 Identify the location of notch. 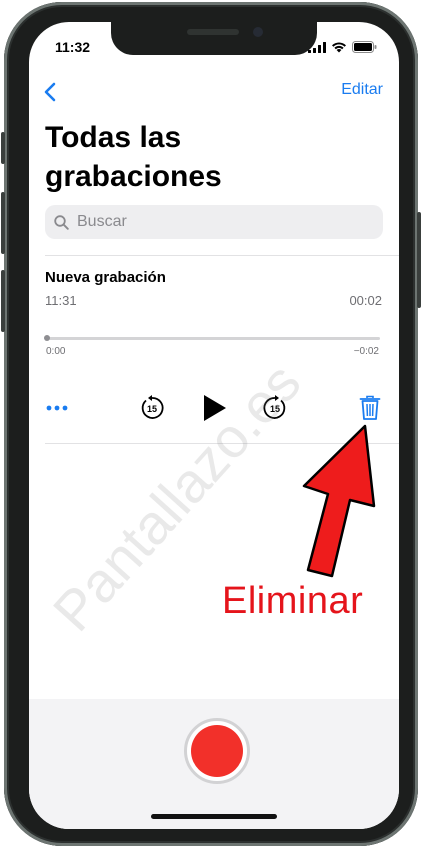
(214, 38).